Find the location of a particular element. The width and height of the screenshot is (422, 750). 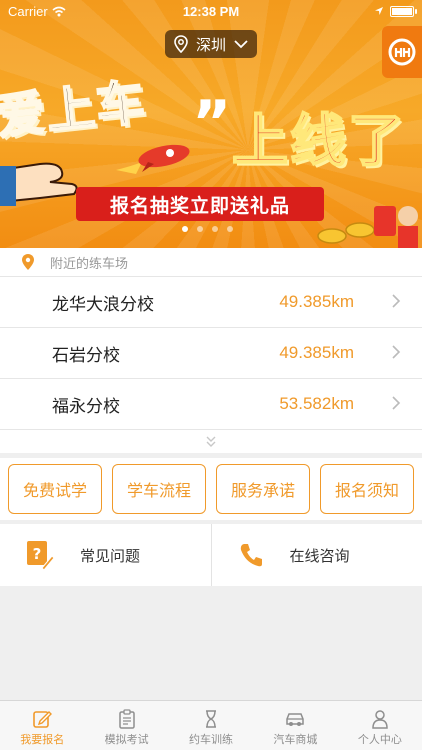

status-bar: Carrier 12:38 PM is located at coordinates (211, 11).